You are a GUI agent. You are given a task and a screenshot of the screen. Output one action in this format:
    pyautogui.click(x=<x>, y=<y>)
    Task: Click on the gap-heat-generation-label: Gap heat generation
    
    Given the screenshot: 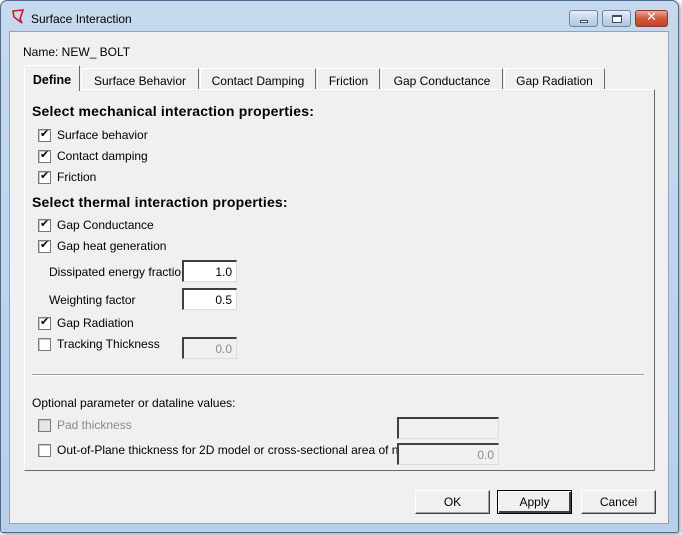 What is the action you would take?
    pyautogui.click(x=112, y=246)
    